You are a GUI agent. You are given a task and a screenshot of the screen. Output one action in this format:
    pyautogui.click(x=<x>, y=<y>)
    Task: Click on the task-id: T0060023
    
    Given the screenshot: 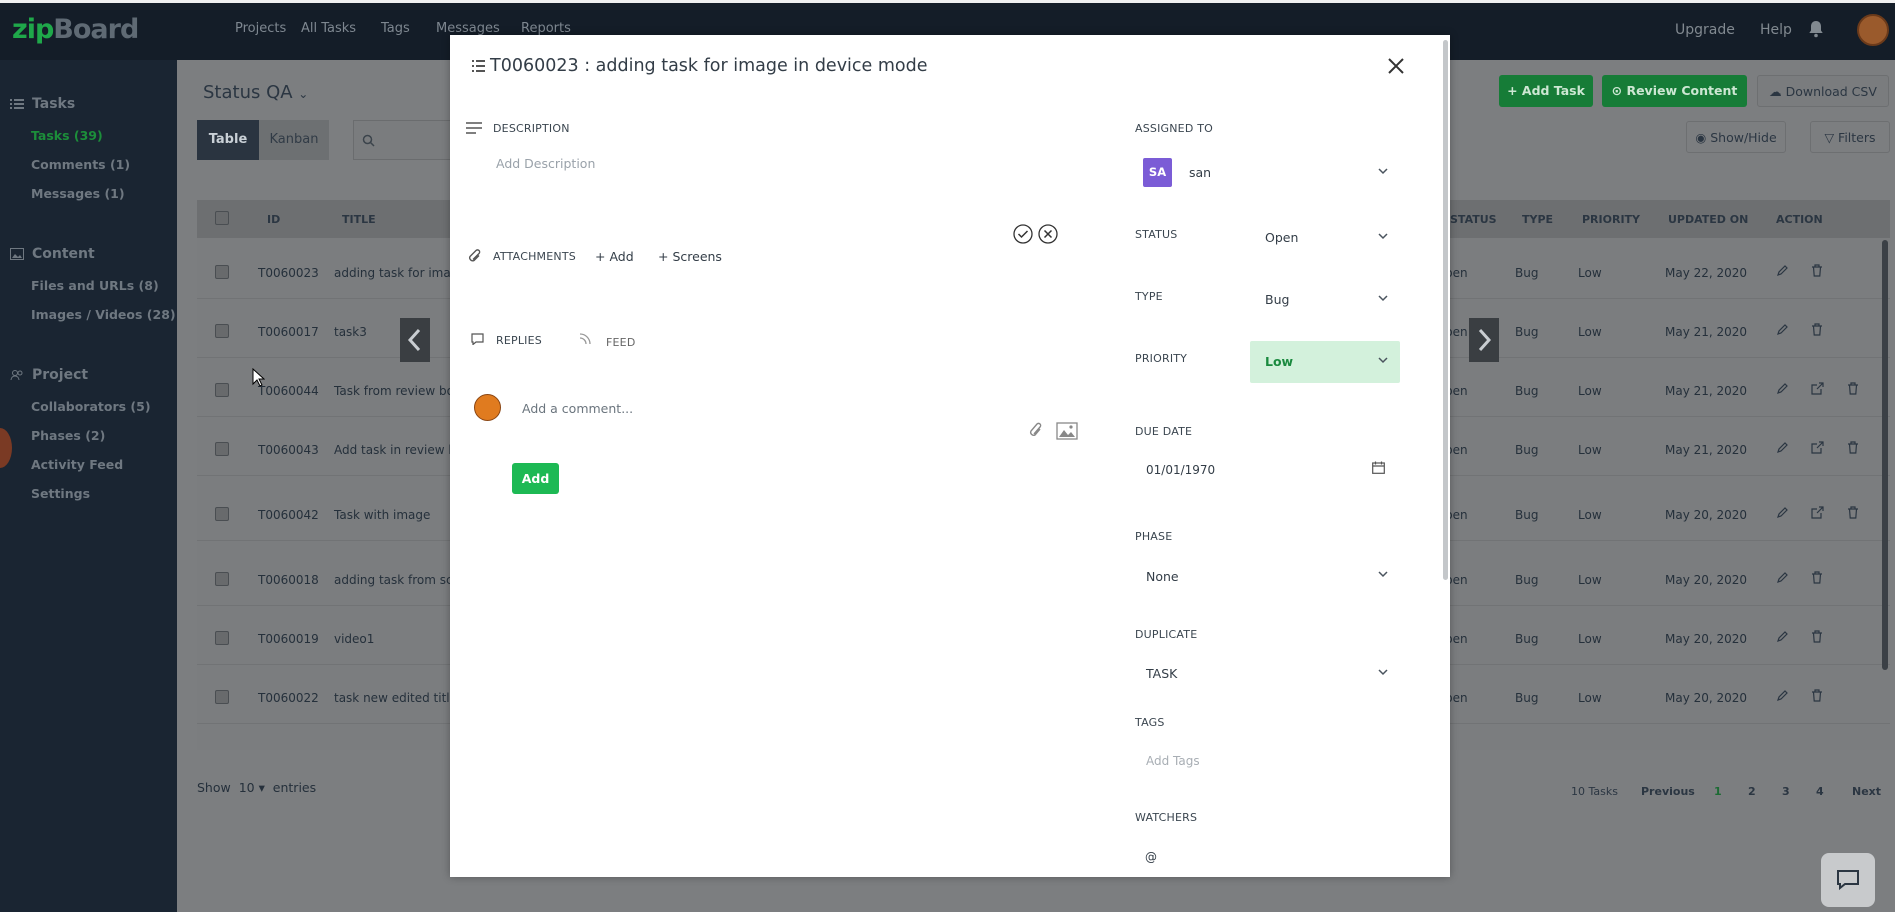 What is the action you would take?
    pyautogui.click(x=288, y=273)
    